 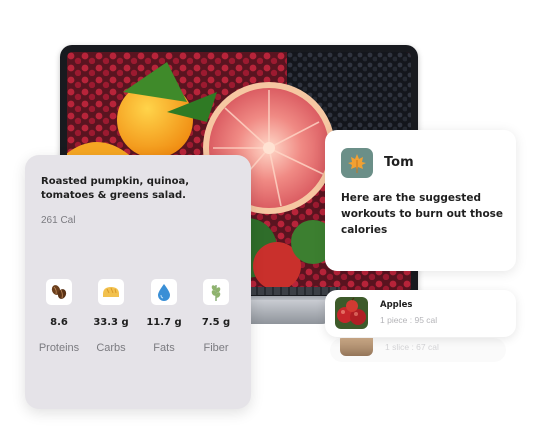 What do you see at coordinates (111, 322) in the screenshot?
I see `nutrient-value: 33.3 g` at bounding box center [111, 322].